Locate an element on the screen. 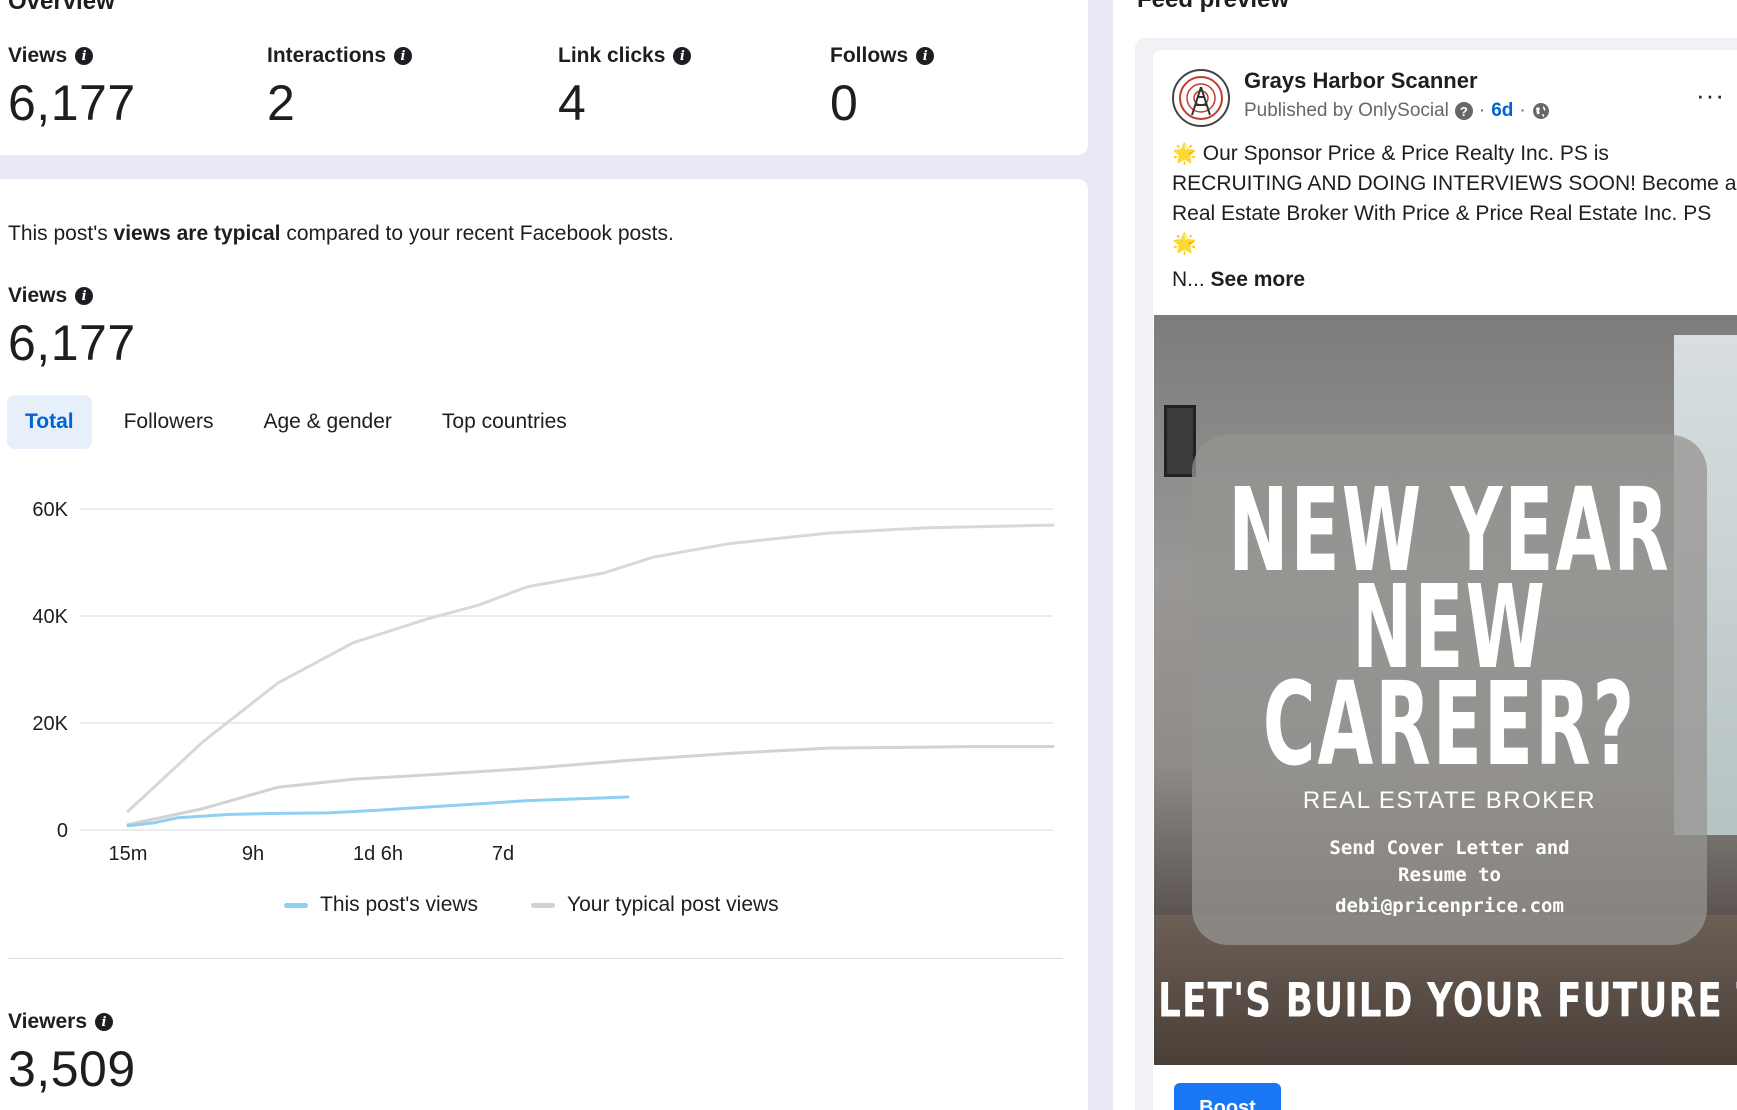 The image size is (1737, 1110). post-meta: Published by OnlySocial ? · 6d · is located at coordinates (1397, 111).